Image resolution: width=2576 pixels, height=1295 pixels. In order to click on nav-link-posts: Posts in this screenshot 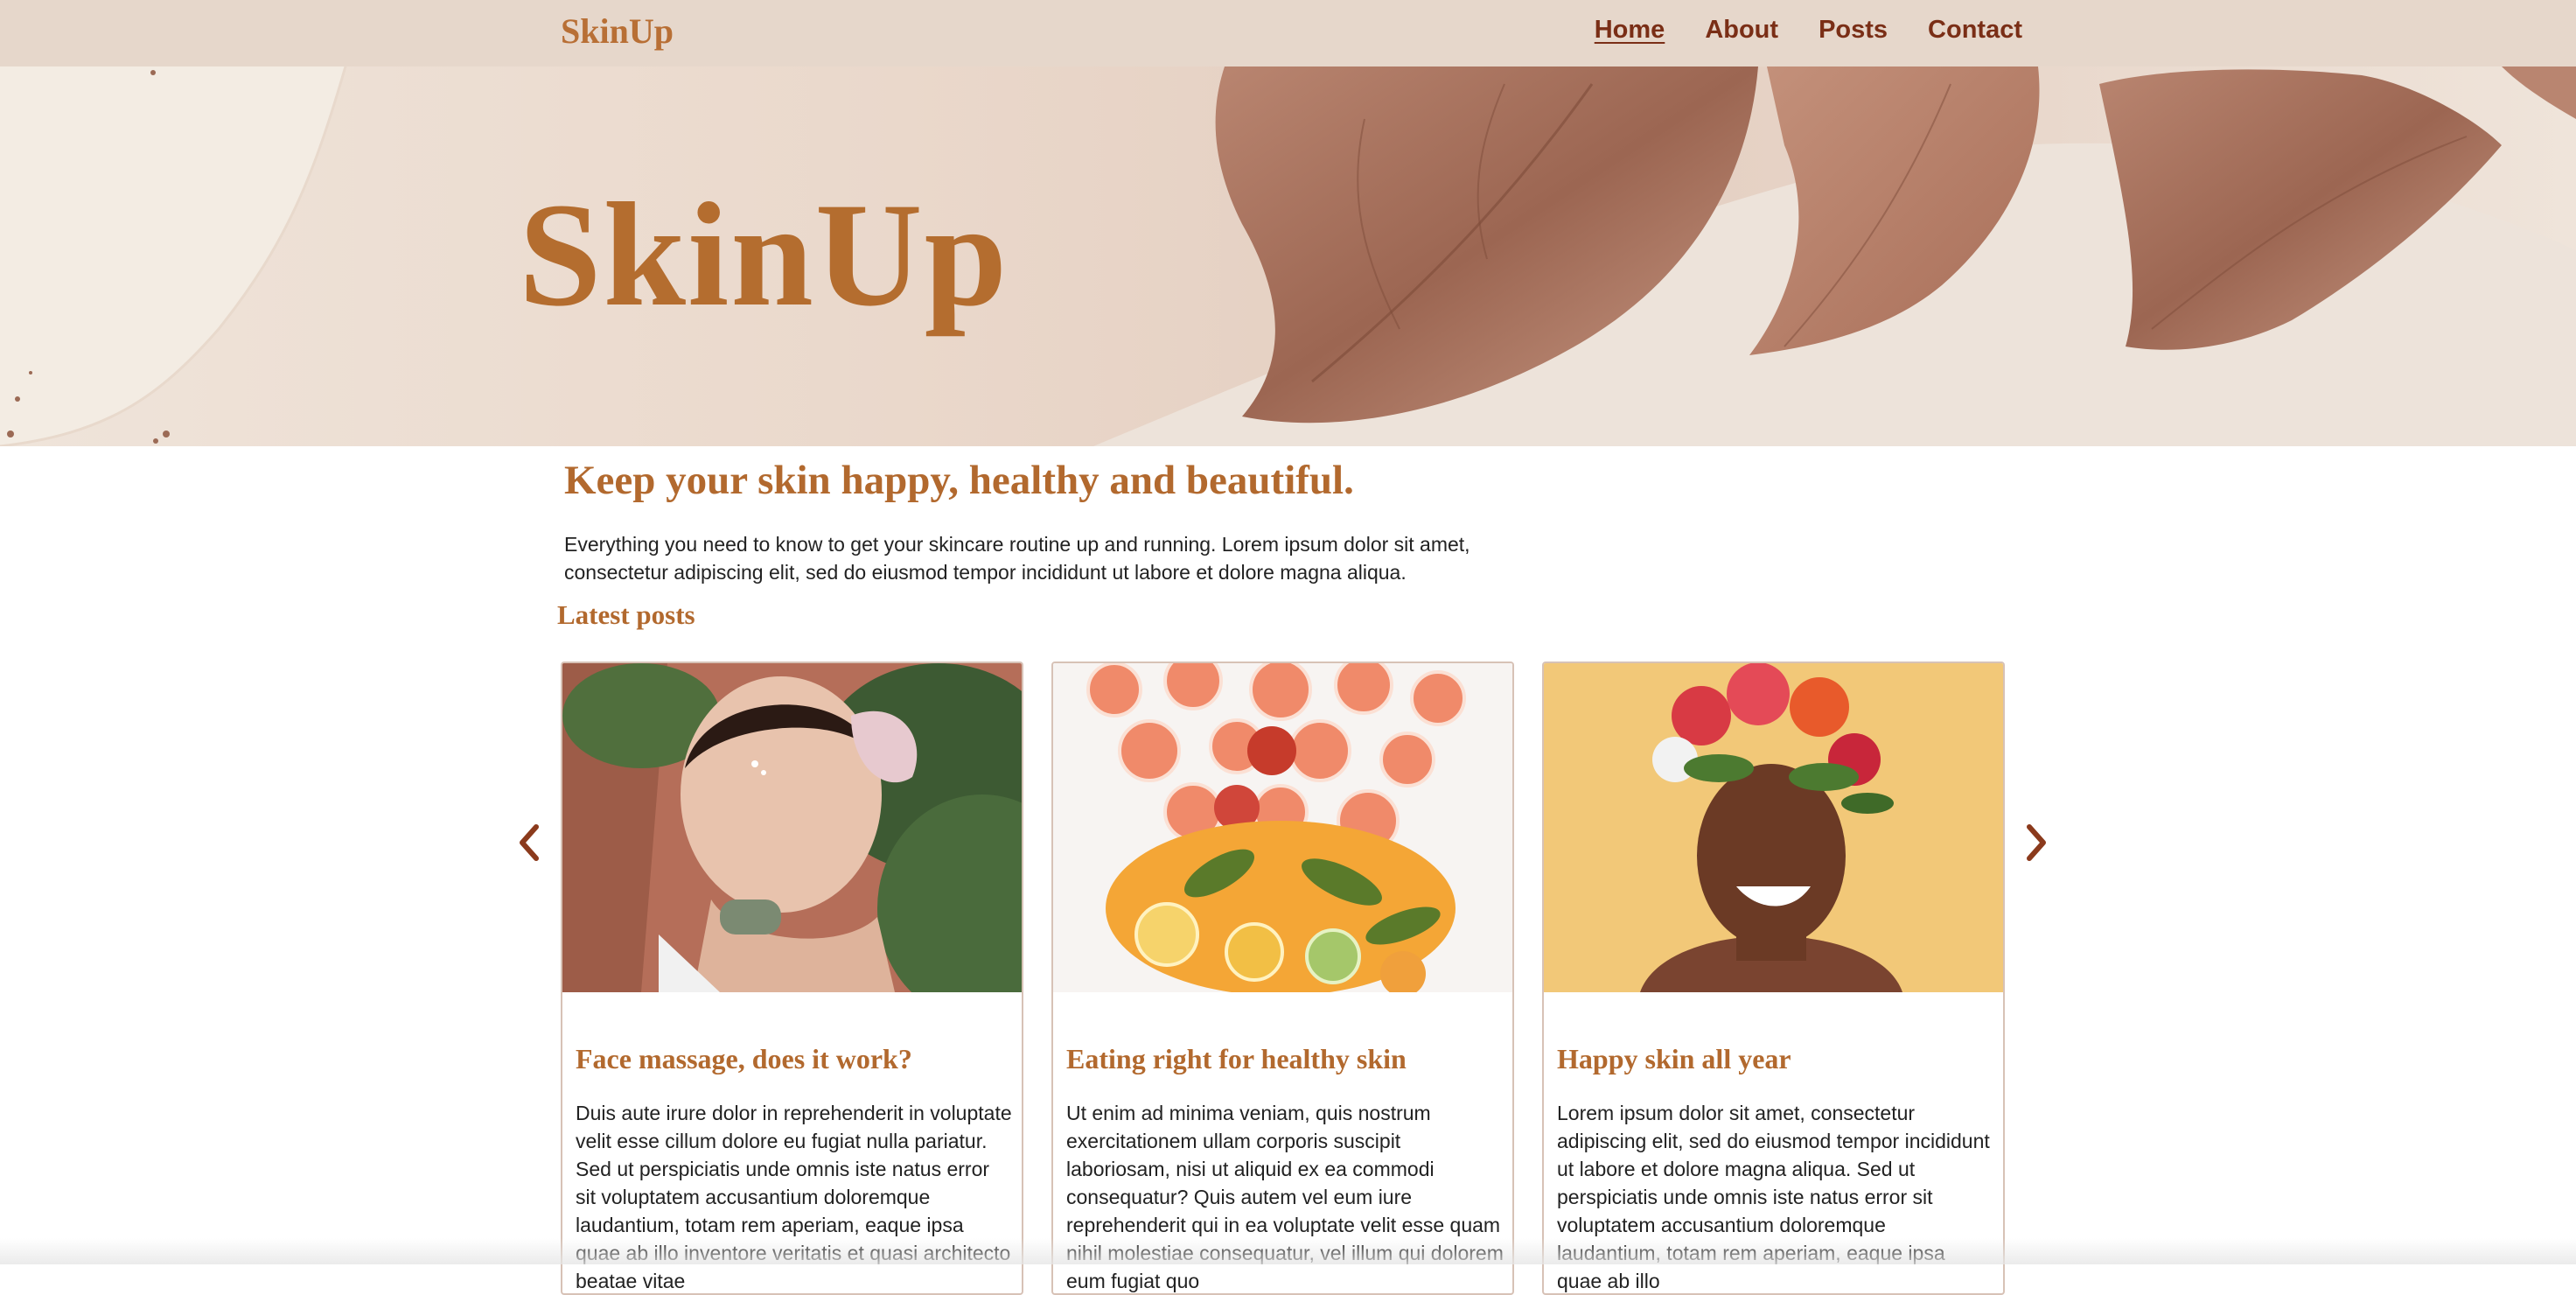, I will do `click(1854, 30)`.